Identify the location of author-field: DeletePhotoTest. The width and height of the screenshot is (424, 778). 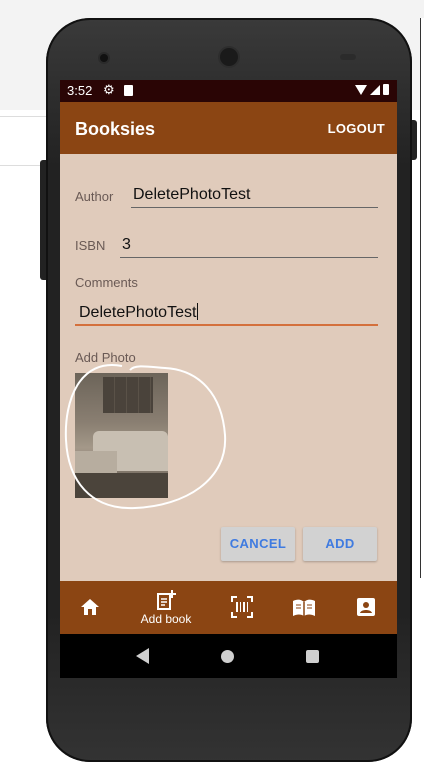
(191, 195).